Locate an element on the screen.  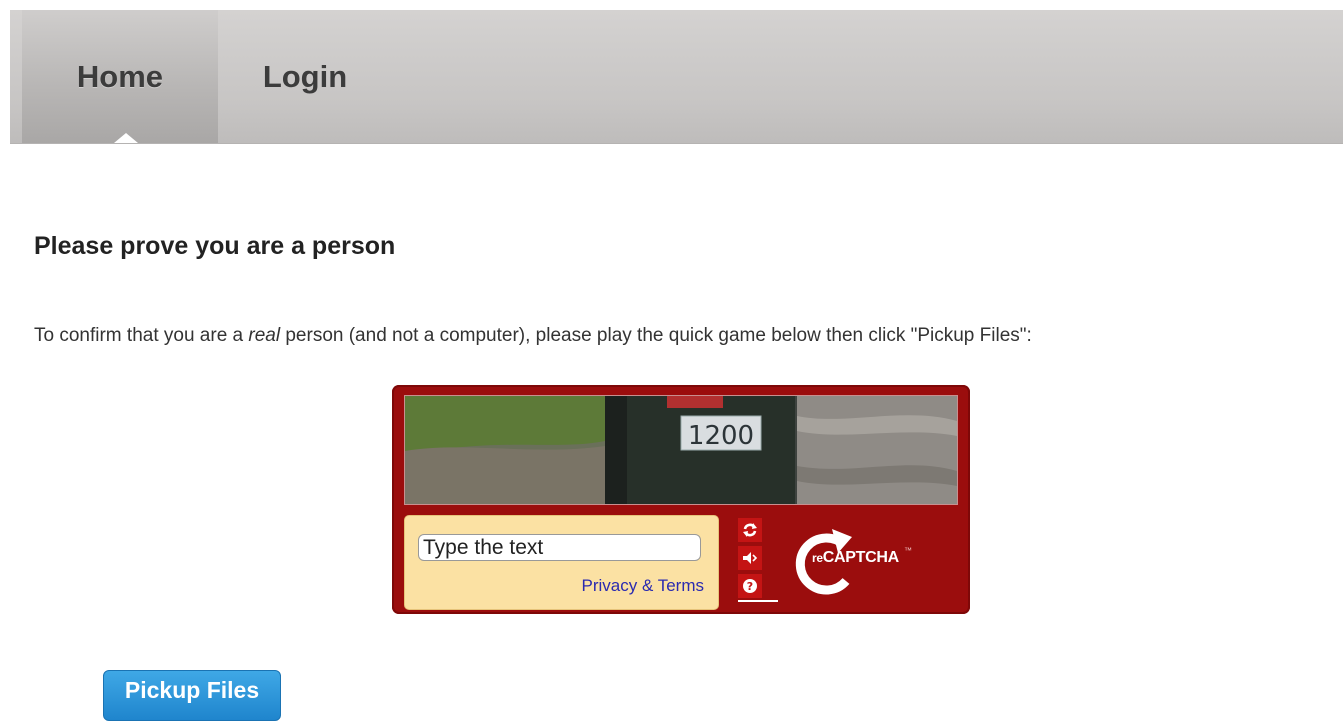
tab-login-label: Login is located at coordinates (305, 76).